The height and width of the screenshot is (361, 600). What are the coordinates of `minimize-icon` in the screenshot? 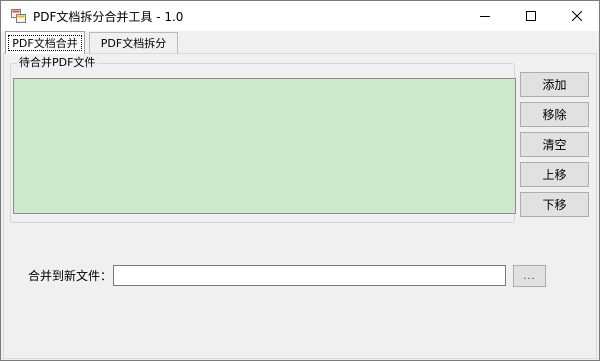 It's located at (485, 16).